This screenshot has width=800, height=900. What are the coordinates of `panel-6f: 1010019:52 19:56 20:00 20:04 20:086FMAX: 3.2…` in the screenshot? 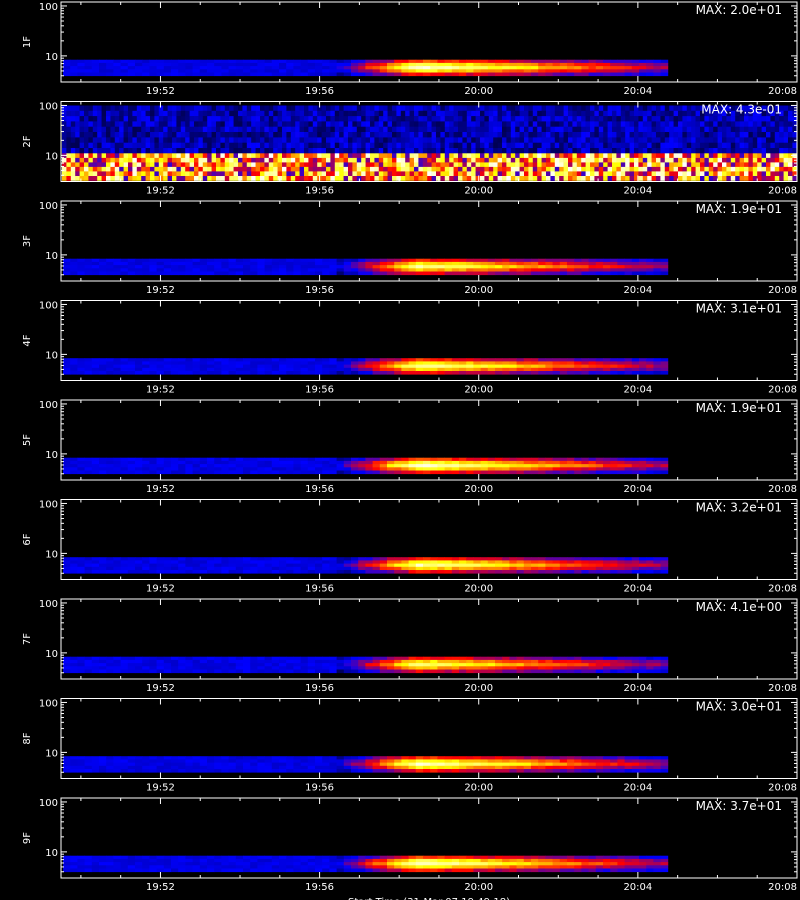 It's located at (410, 547).